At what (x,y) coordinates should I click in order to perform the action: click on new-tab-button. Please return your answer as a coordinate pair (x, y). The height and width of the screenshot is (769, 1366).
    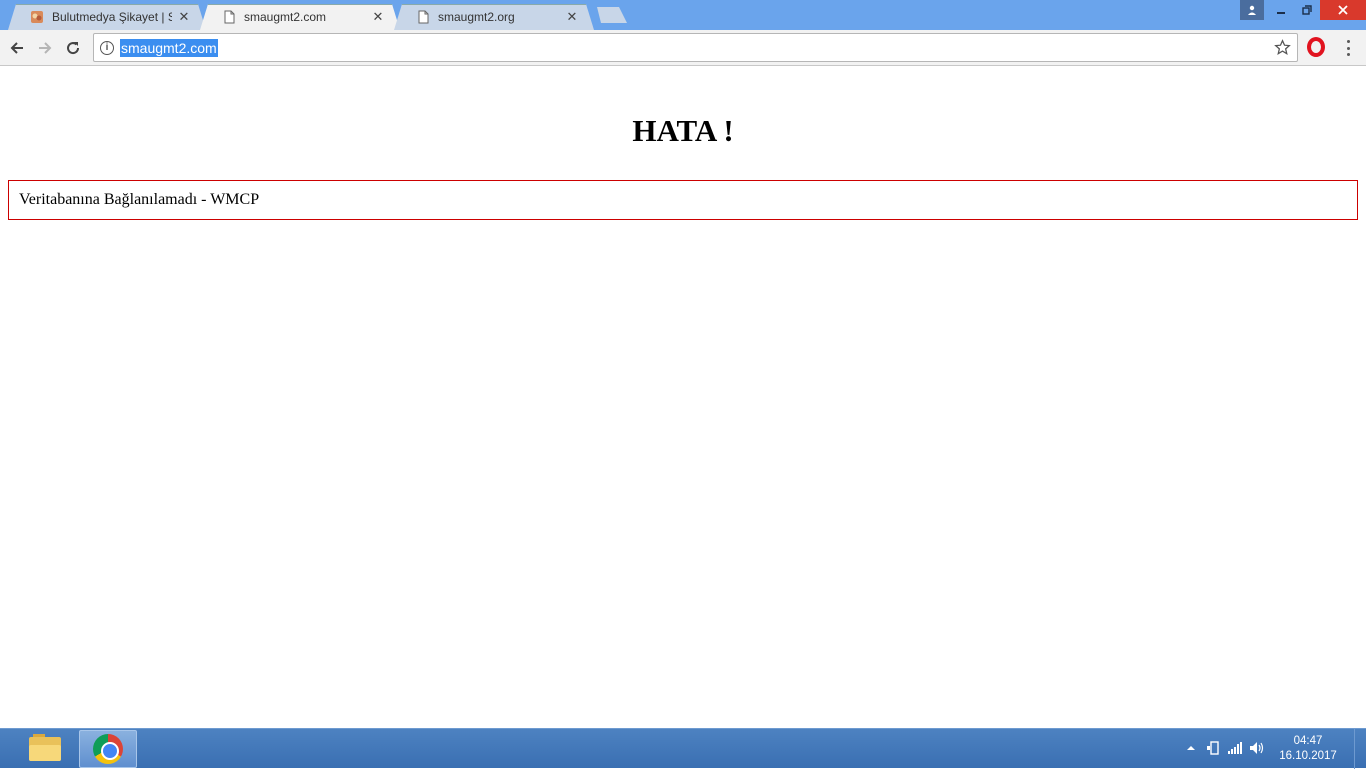
    Looking at the image, I should click on (610, 15).